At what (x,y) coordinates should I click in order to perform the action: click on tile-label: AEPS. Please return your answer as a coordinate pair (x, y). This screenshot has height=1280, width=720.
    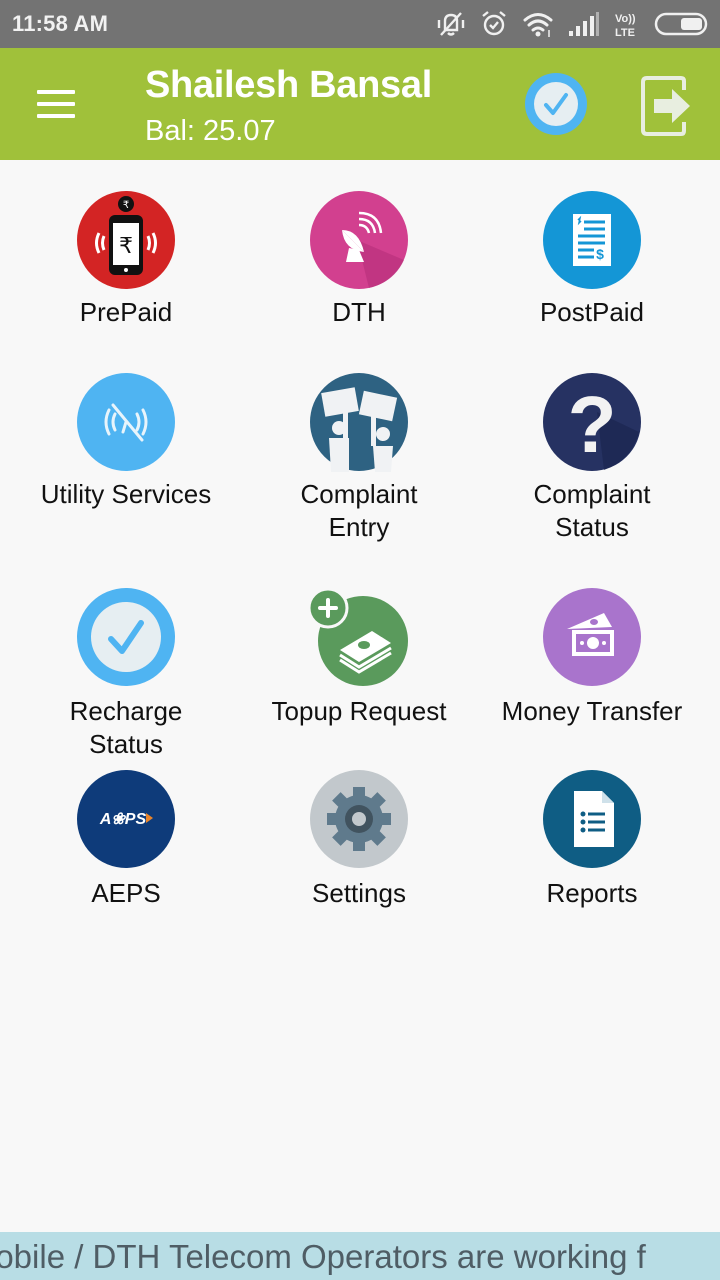
    Looking at the image, I should click on (126, 893).